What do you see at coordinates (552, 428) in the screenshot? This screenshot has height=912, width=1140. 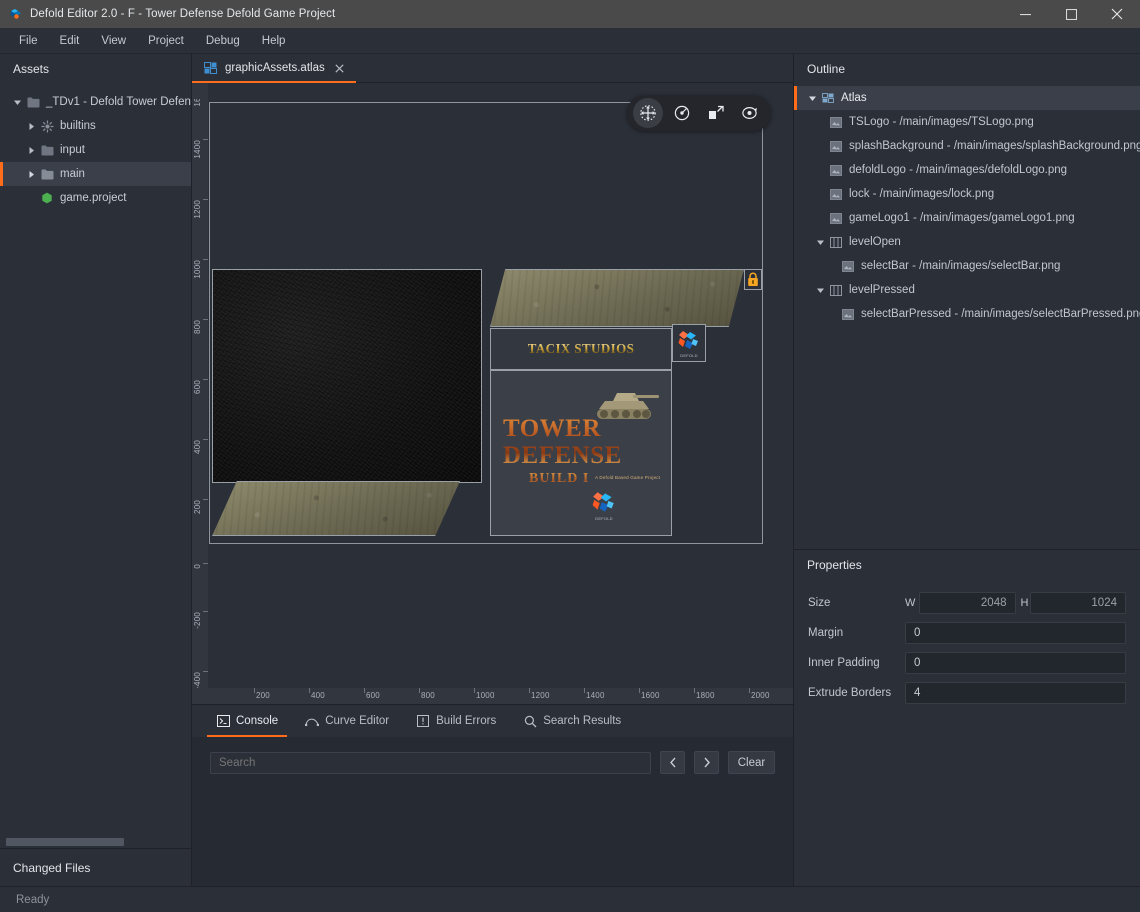 I see `game-logo-line-1: TOWER` at bounding box center [552, 428].